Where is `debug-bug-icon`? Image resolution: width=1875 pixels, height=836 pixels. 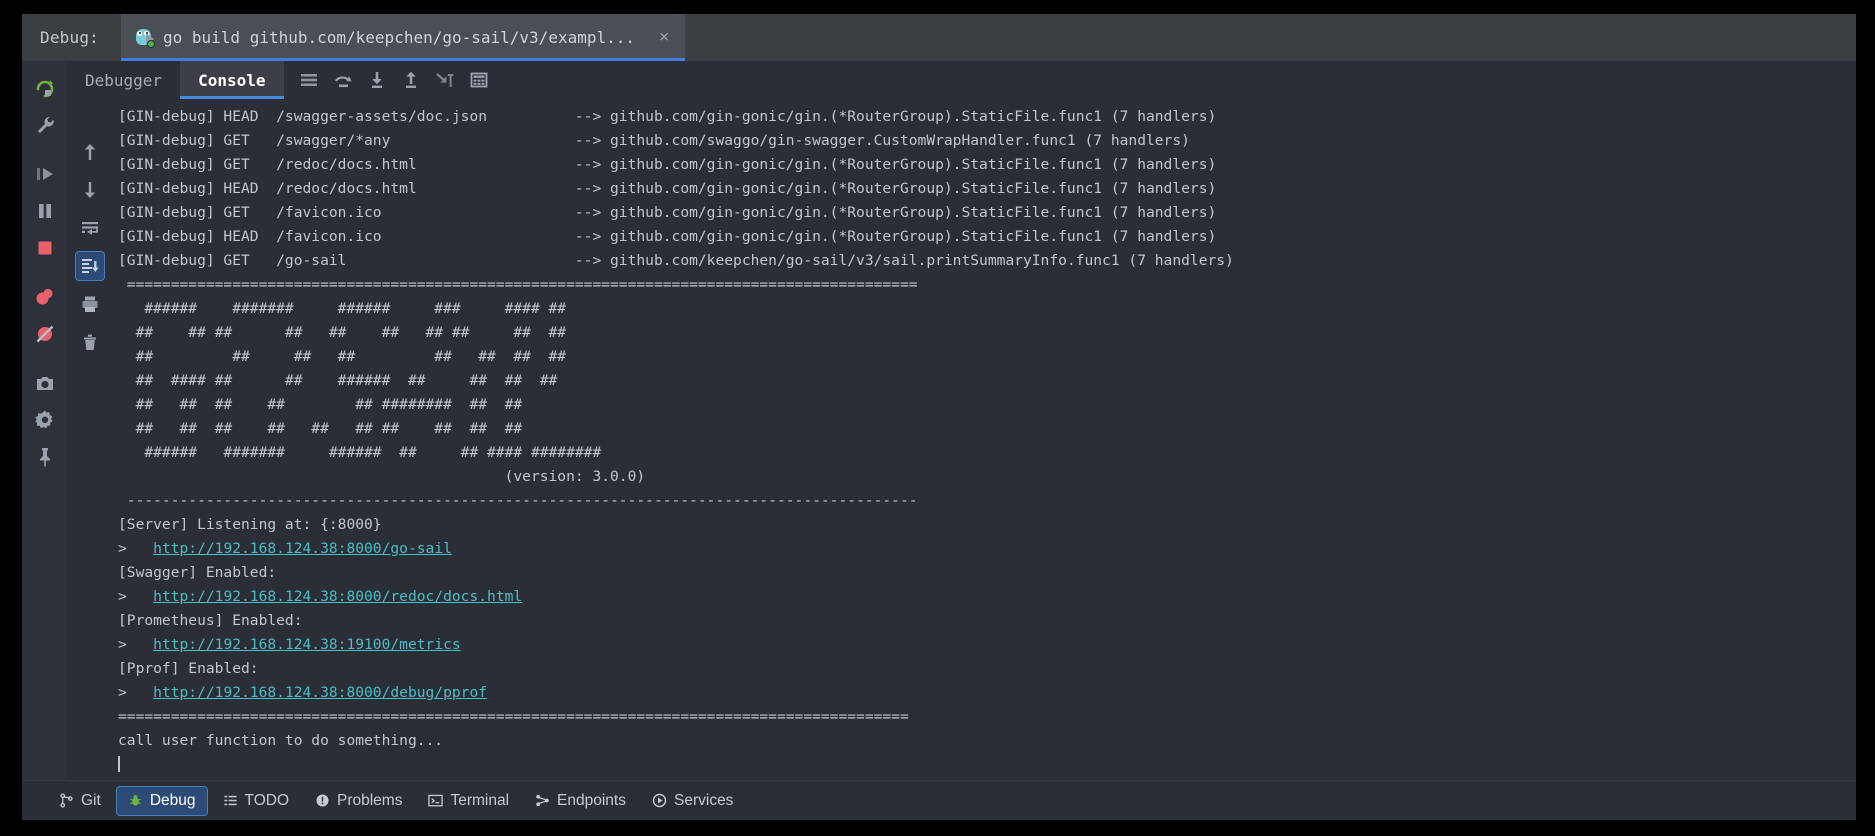
debug-bug-icon is located at coordinates (135, 800).